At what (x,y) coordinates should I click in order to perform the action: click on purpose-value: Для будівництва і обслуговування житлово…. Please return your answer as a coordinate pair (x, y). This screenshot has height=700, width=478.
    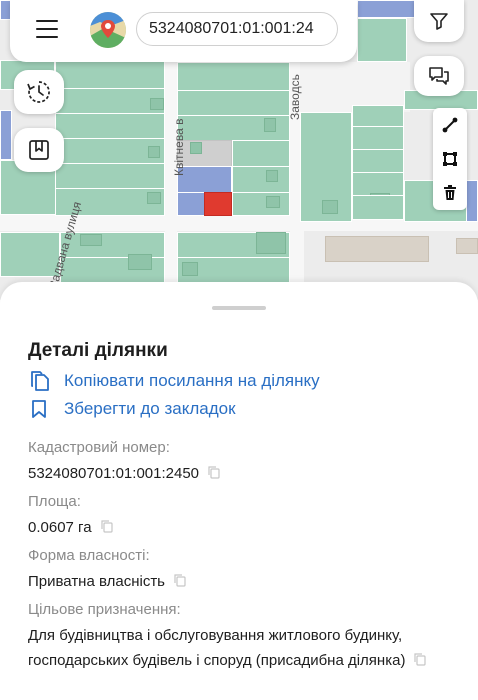
    Looking at the image, I should click on (217, 648).